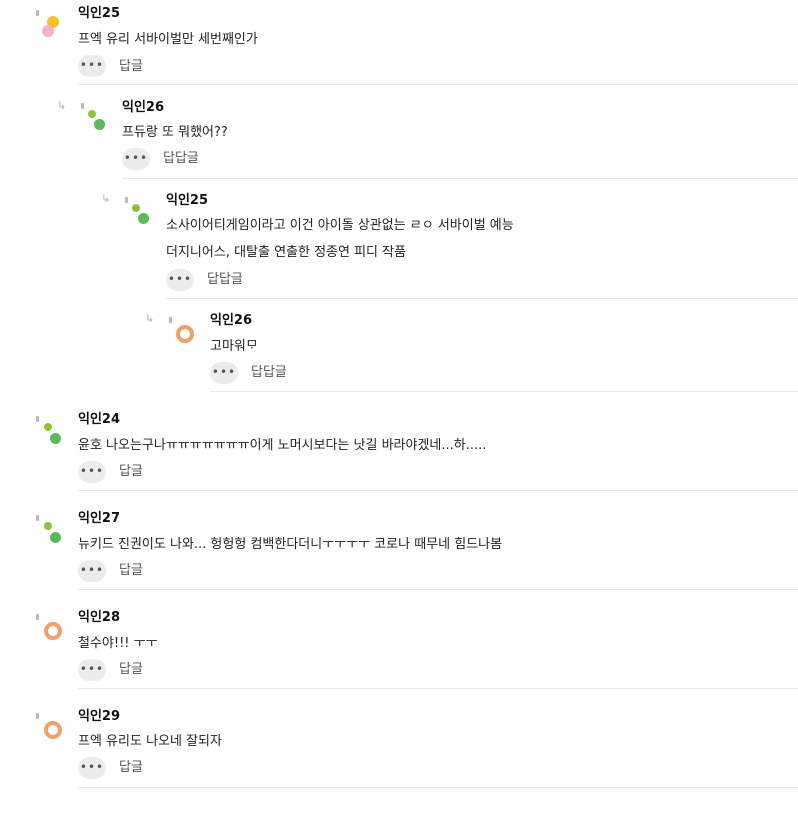  I want to click on comment-text: 소사이어티게임이라고 이건 아이돌 상관없는 ㄹㅇ 서바이벌 예능, so click(340, 225).